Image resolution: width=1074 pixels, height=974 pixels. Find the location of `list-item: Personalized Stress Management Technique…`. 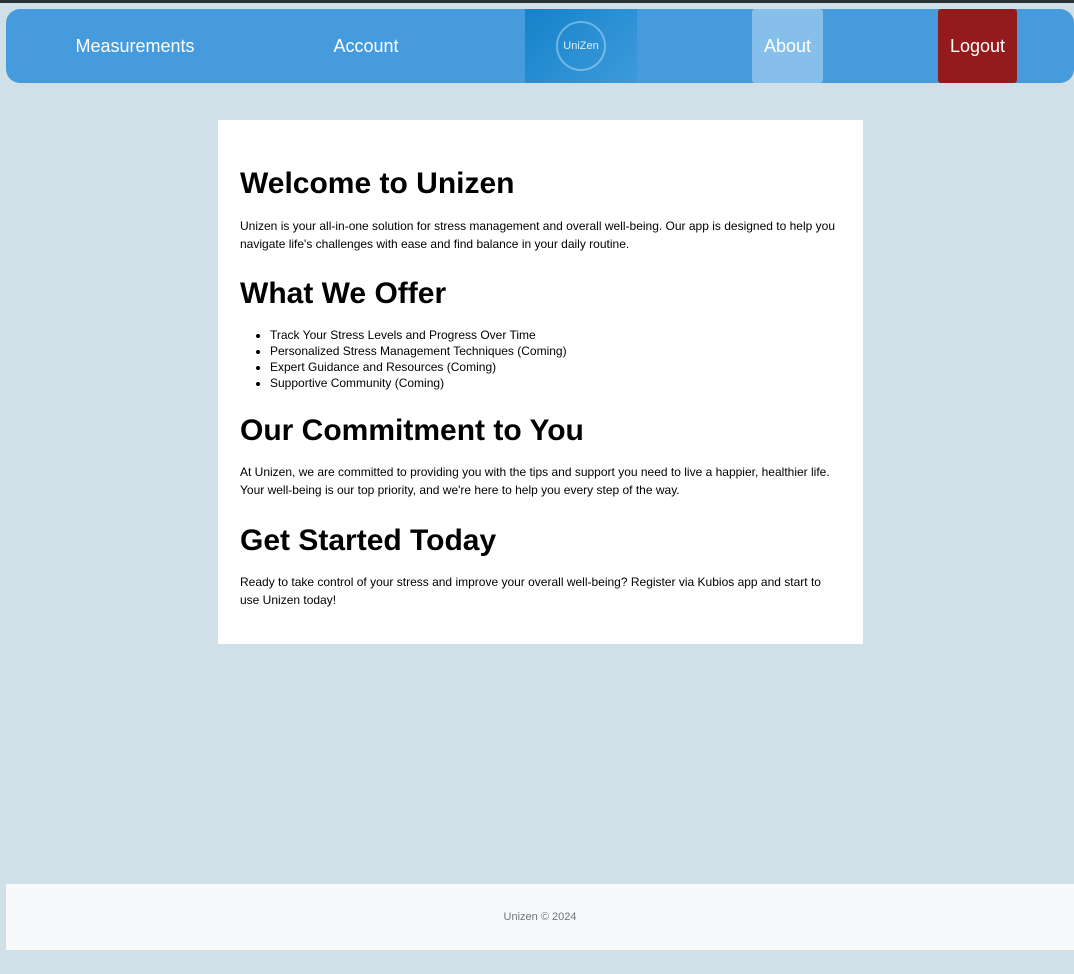

list-item: Personalized Stress Management Technique… is located at coordinates (418, 351).